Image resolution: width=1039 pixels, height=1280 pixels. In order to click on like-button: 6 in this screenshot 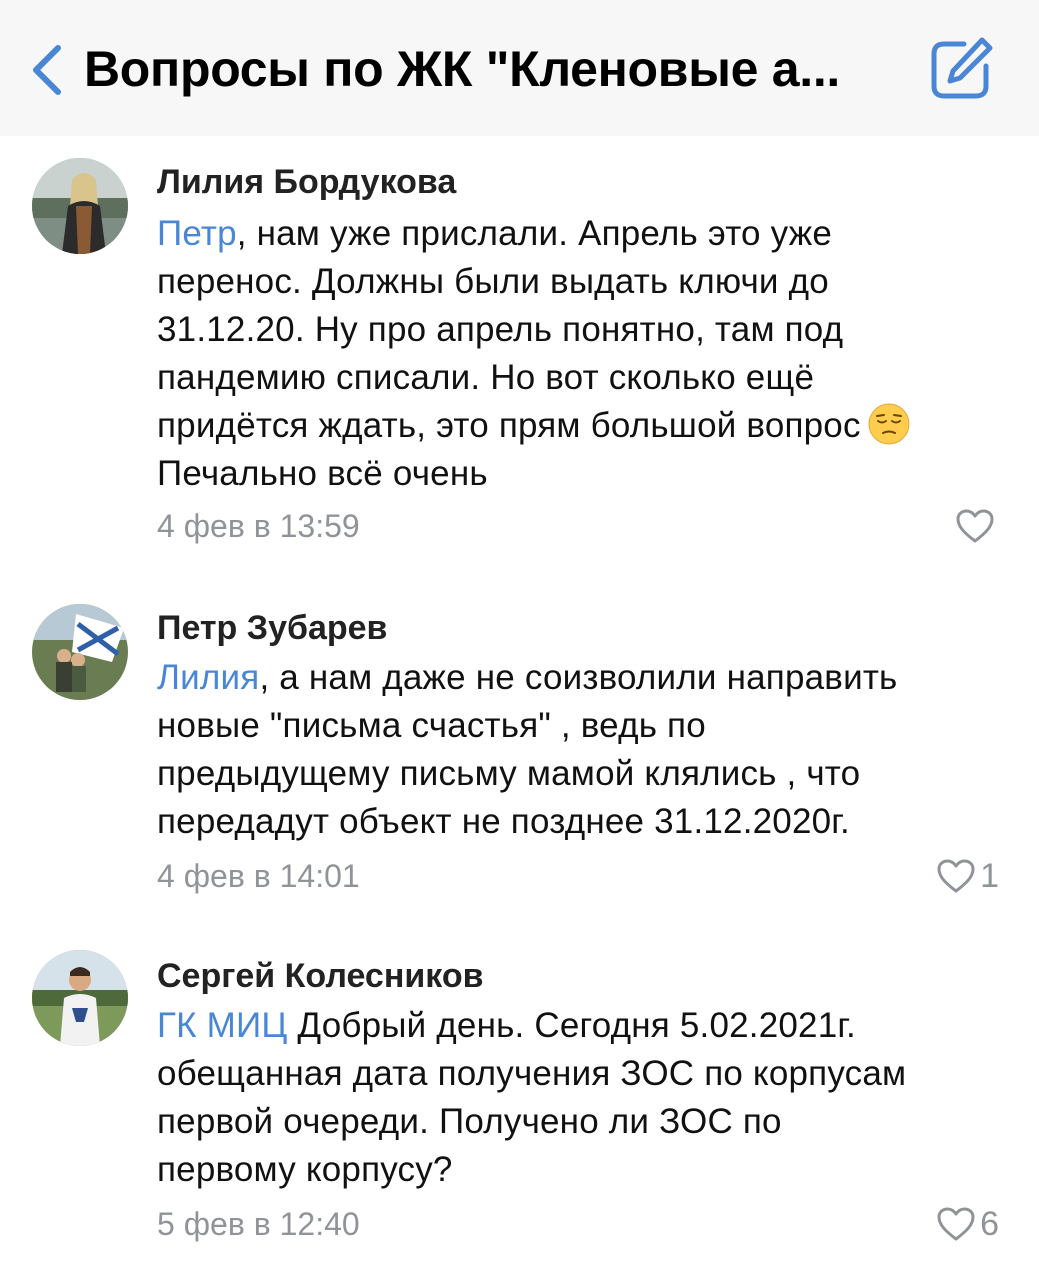, I will do `click(967, 1224)`.